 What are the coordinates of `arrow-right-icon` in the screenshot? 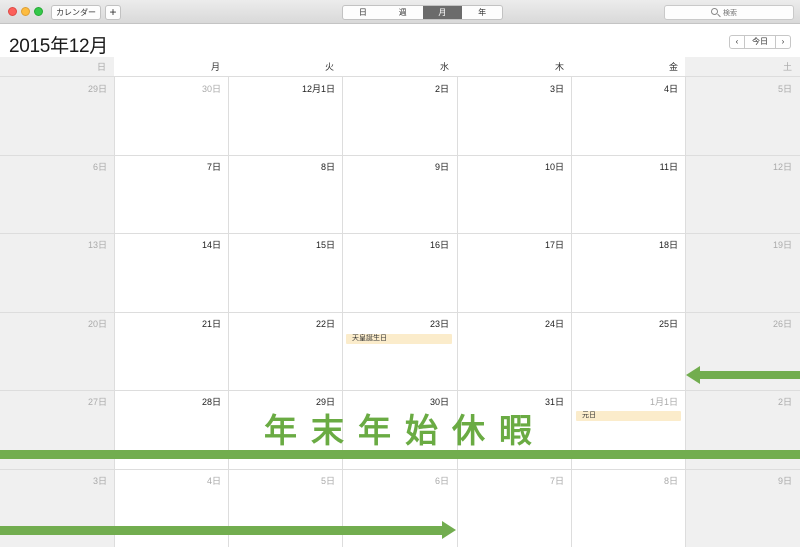 It's located at (449, 530).